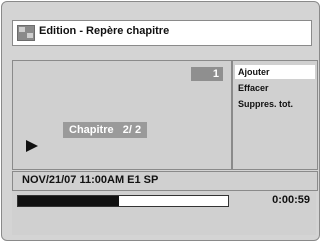  What do you see at coordinates (123, 201) in the screenshot?
I see `progress-bar` at bounding box center [123, 201].